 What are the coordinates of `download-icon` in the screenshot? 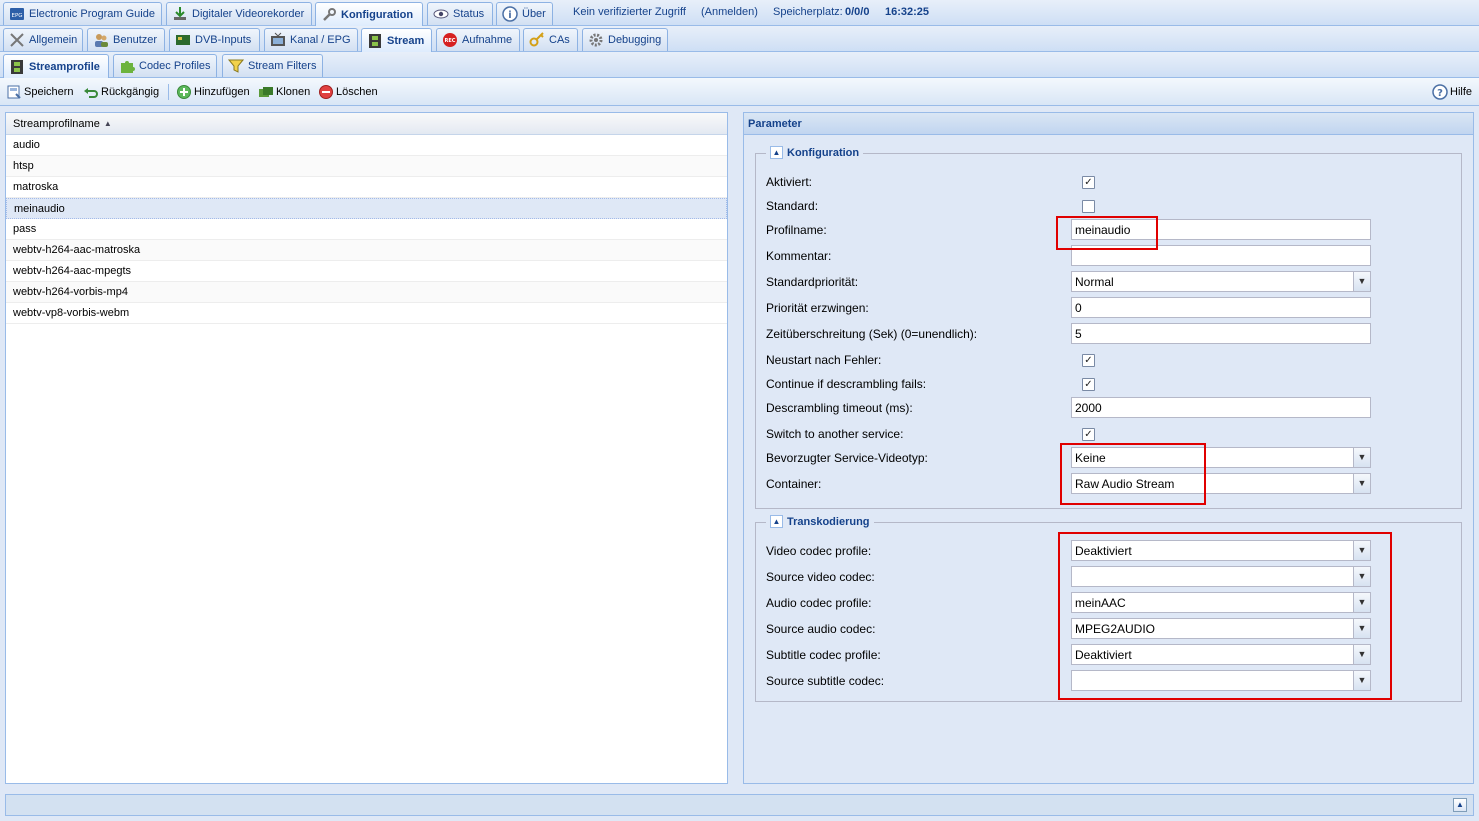 It's located at (180, 14).